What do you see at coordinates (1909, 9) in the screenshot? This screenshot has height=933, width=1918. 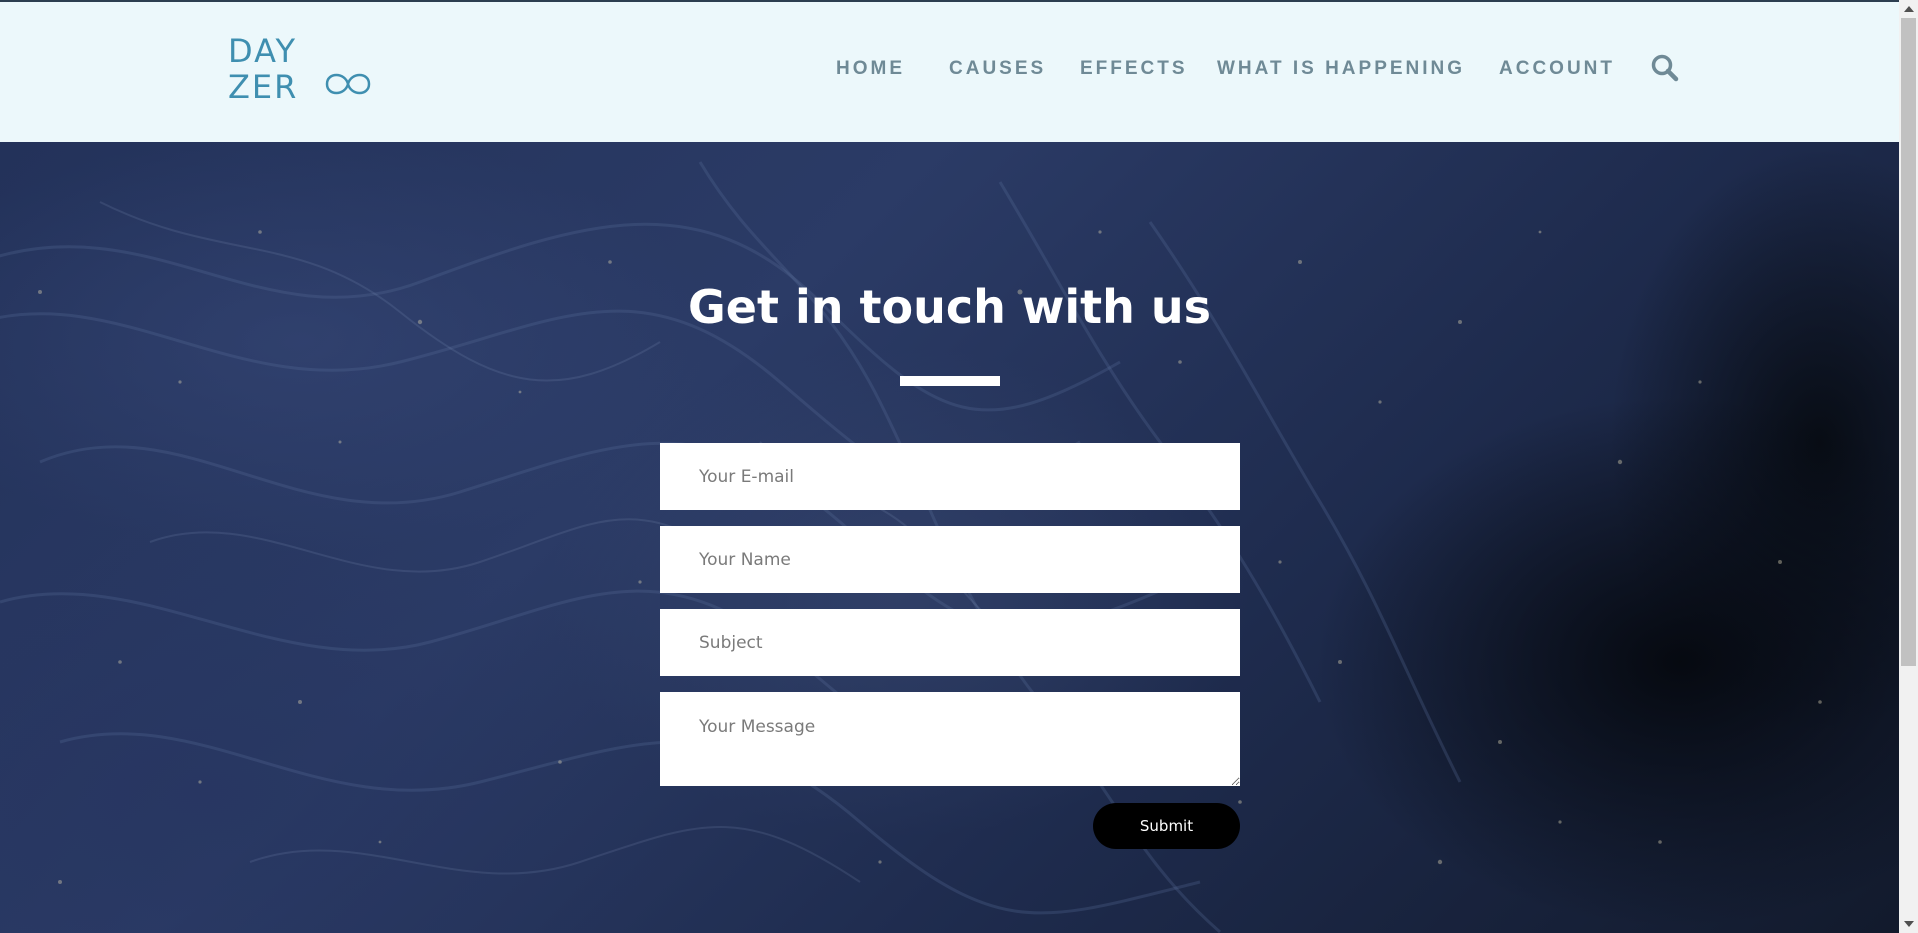 I see `scroll-up-arrow-icon` at bounding box center [1909, 9].